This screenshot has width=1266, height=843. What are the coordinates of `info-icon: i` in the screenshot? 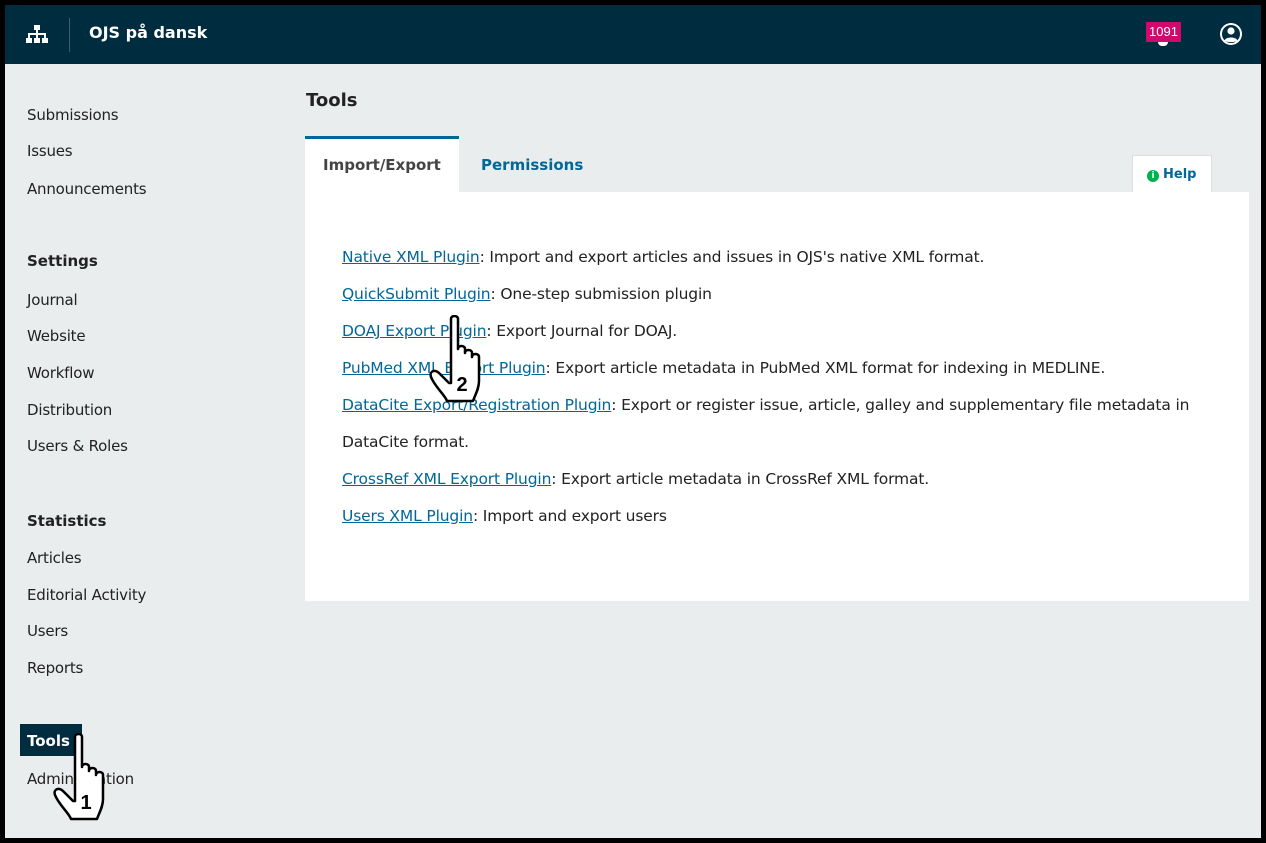 It's located at (1153, 176).